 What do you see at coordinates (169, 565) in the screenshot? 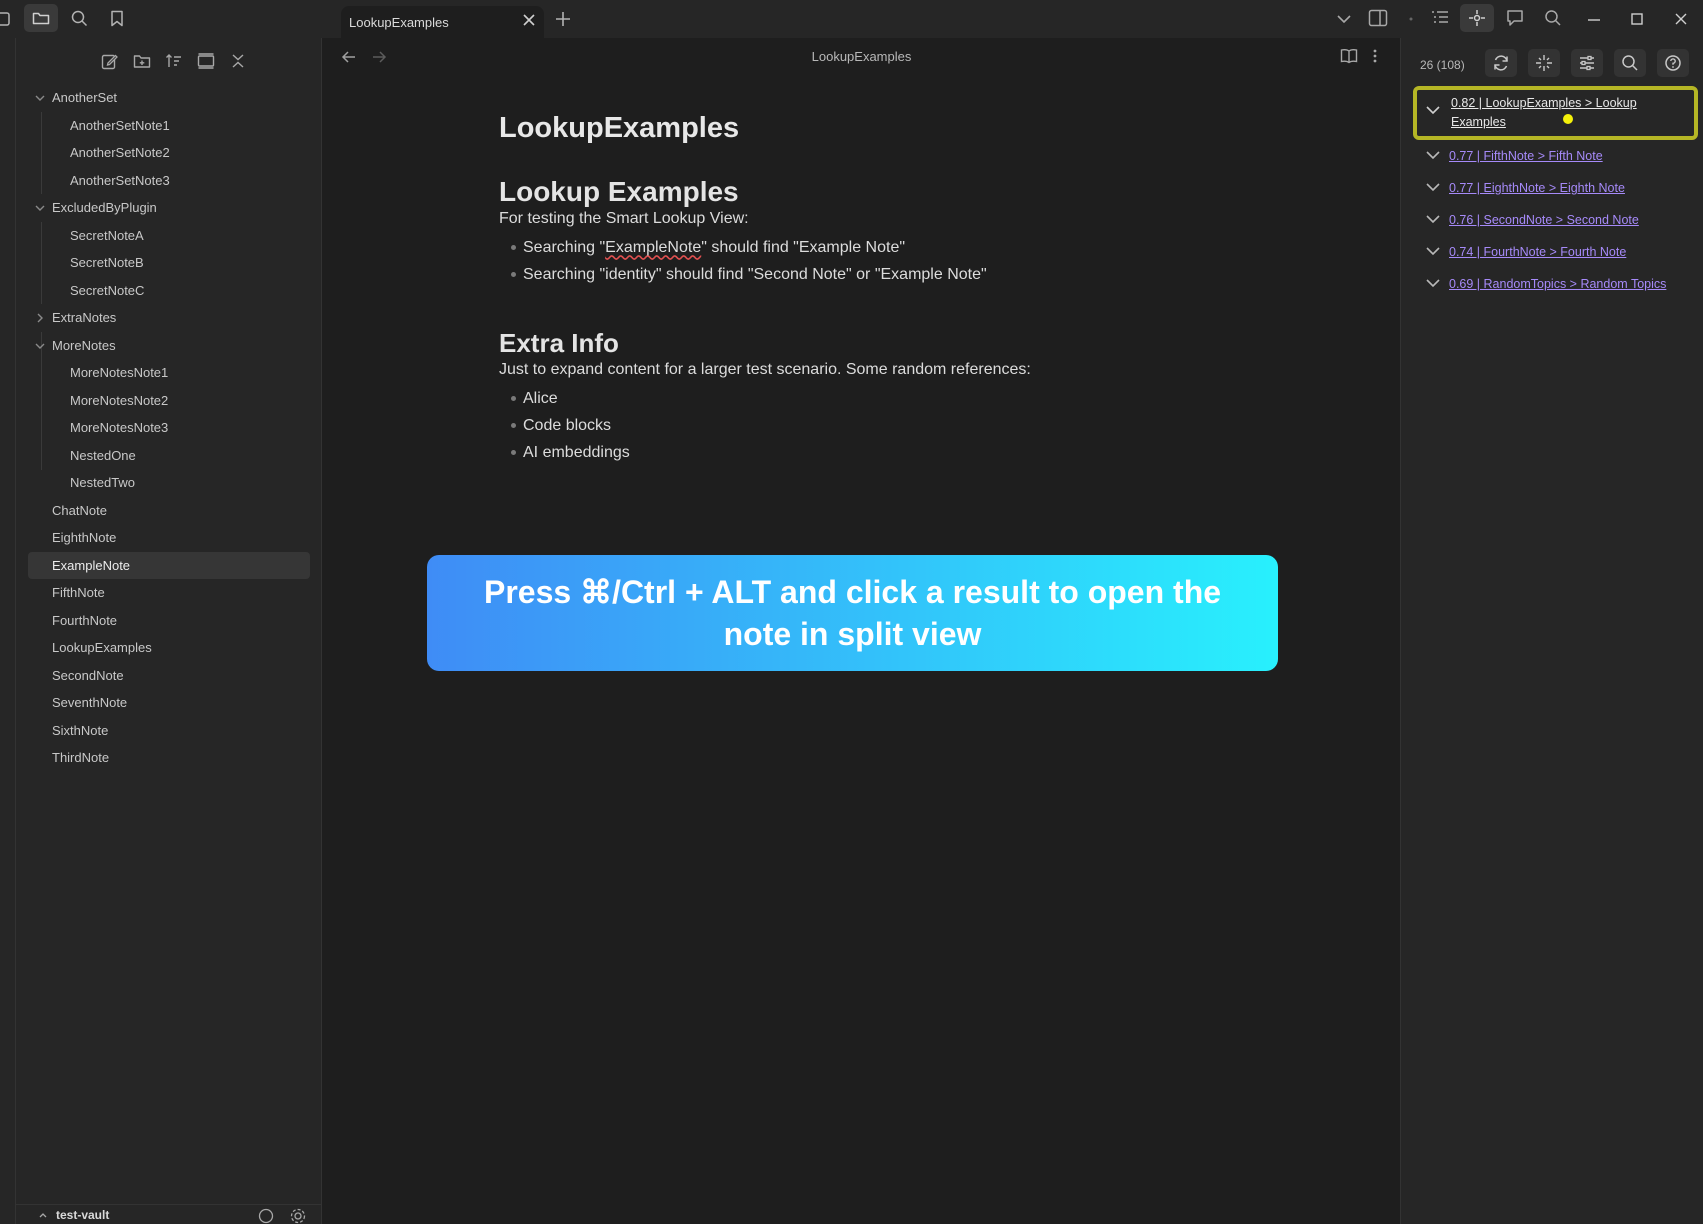
I see `file-examplenote-active: ExampleNote` at bounding box center [169, 565].